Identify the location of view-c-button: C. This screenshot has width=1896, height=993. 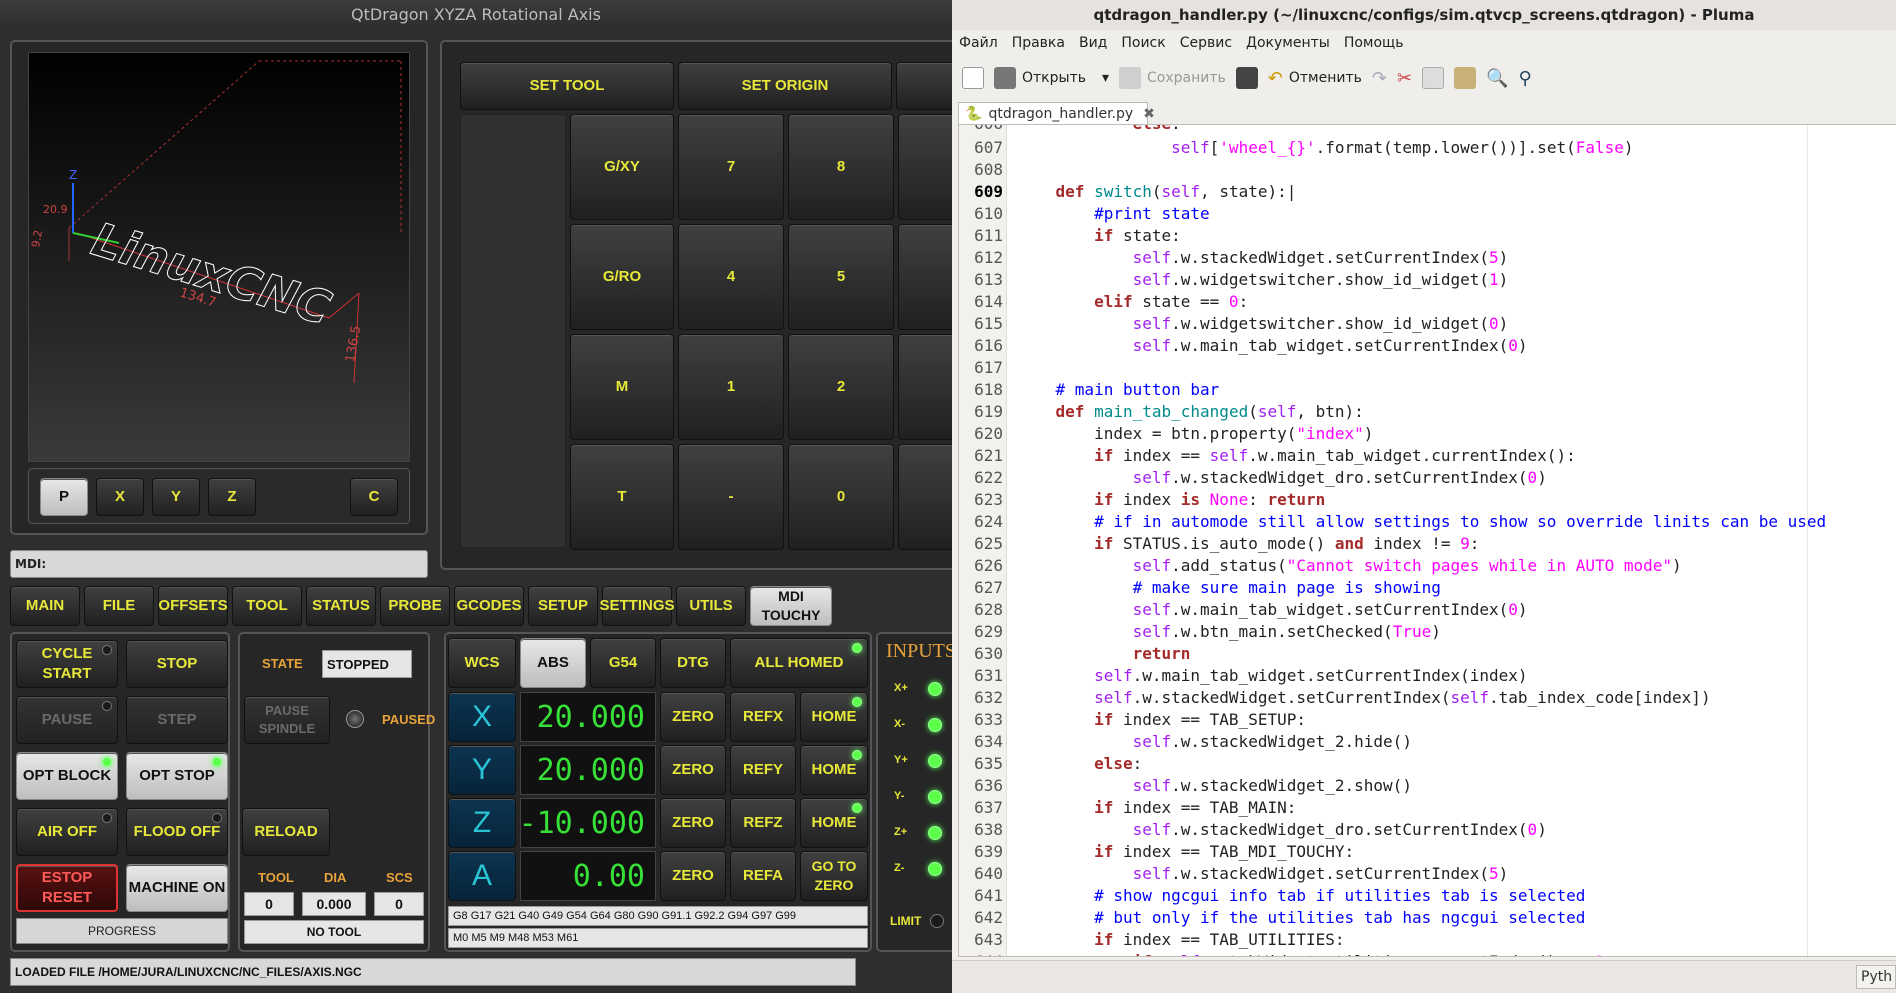
(374, 497).